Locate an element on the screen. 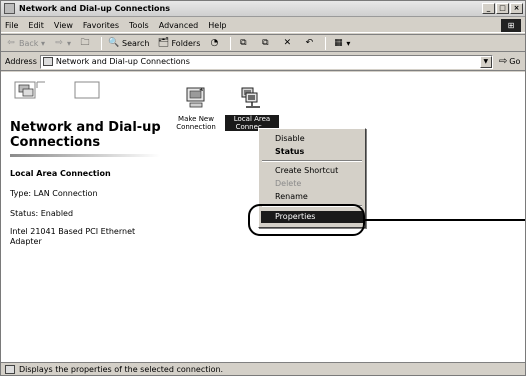 The height and width of the screenshot is (376, 526). views-dropdown-icon: ▾ is located at coordinates (348, 43).